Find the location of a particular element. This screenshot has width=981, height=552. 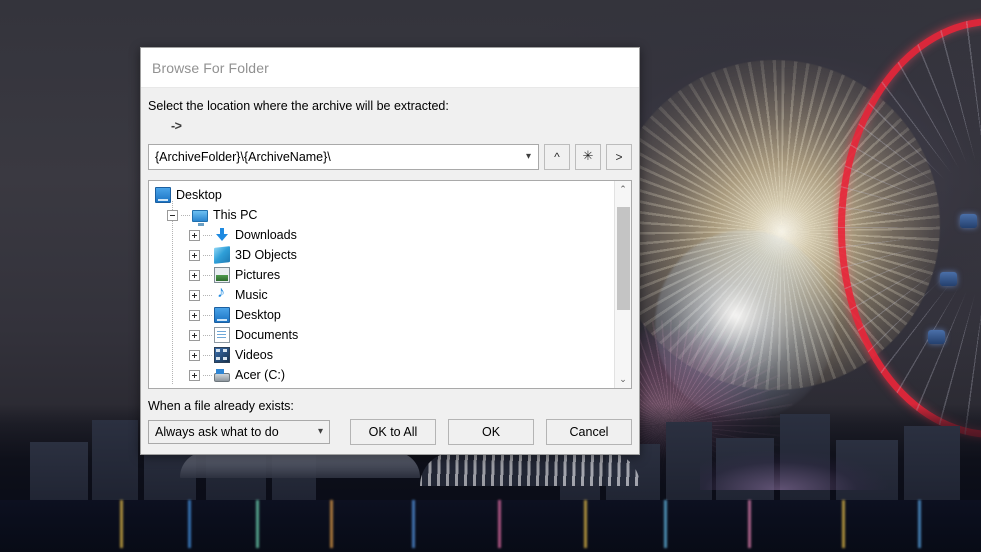

collapse-toggle-icon is located at coordinates (172, 215).